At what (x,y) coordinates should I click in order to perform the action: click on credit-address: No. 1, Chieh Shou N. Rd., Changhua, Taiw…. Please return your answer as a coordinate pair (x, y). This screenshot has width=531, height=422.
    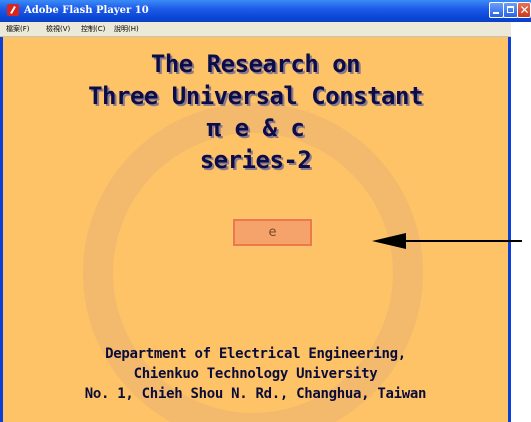
    Looking at the image, I should click on (255, 394).